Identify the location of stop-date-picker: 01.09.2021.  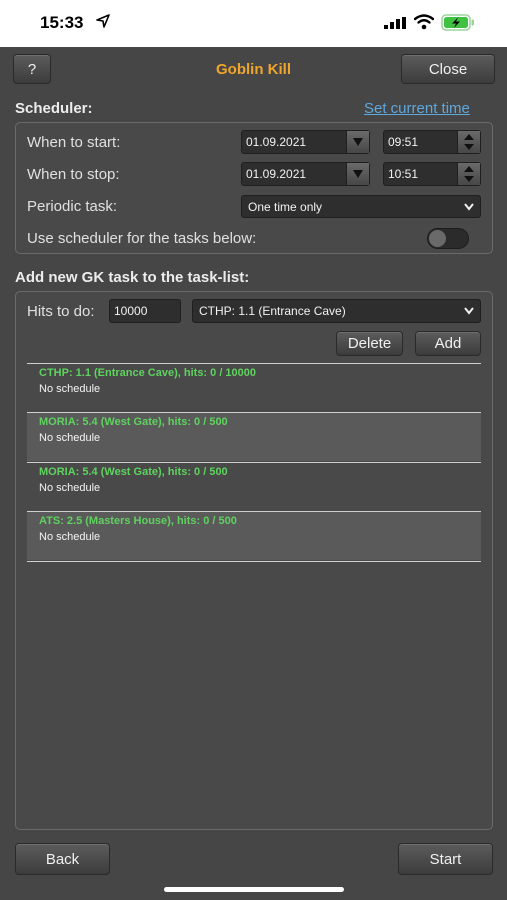
(305, 174).